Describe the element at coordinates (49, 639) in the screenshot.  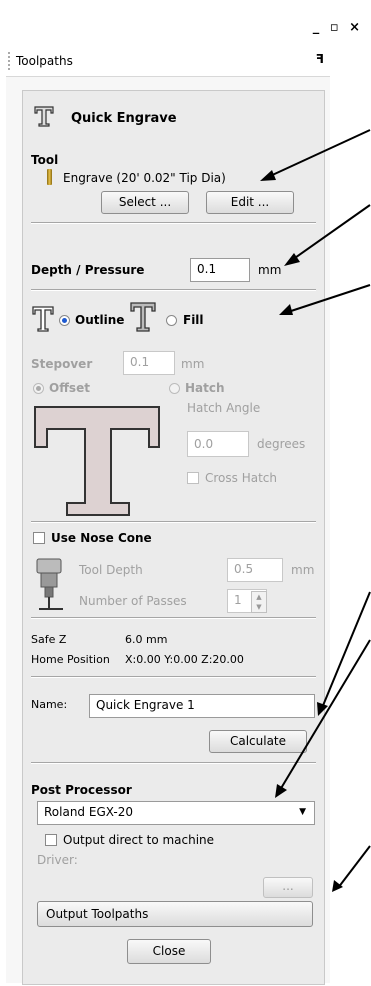
I see `safe-z-label: Safe Z` at that location.